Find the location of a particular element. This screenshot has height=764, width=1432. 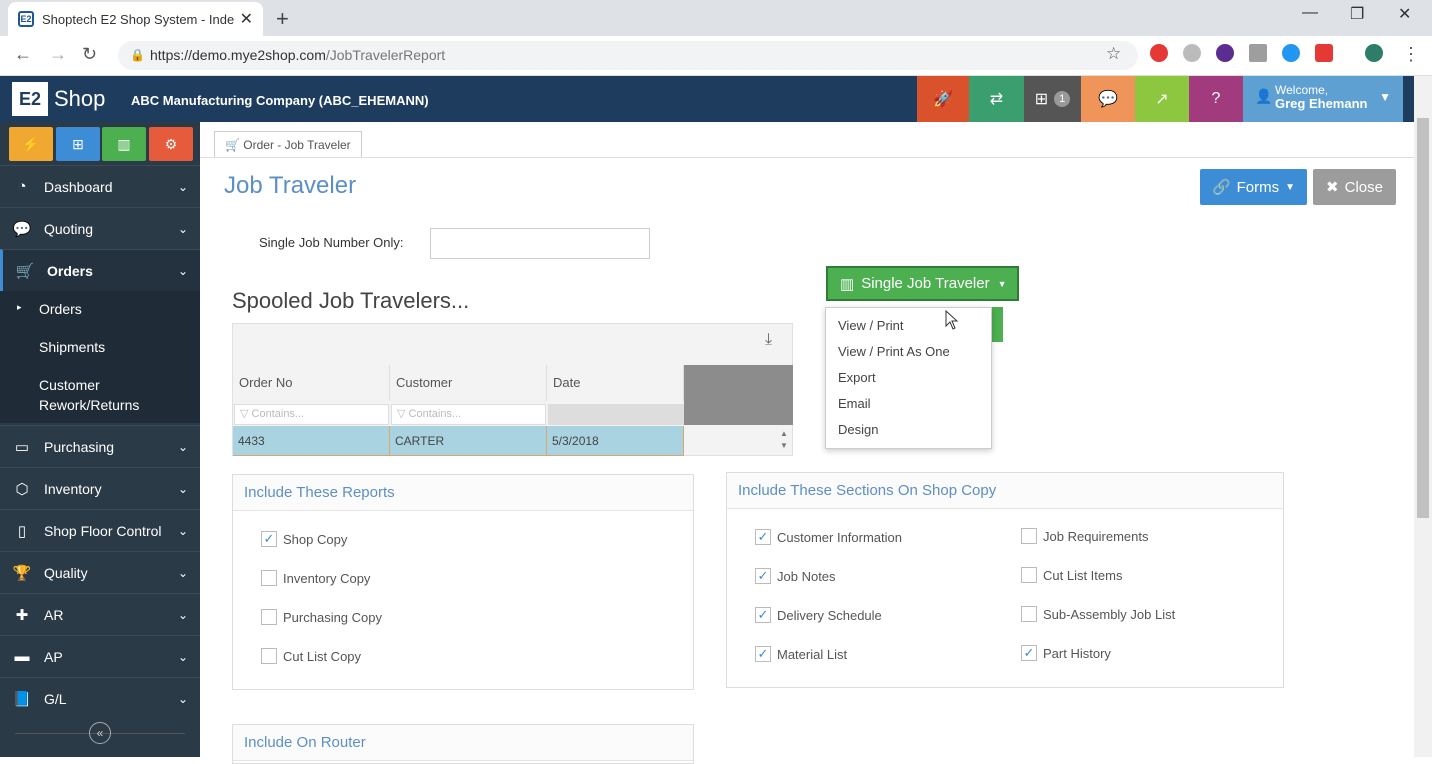

sidebar-item-label: Orders is located at coordinates (70, 270).